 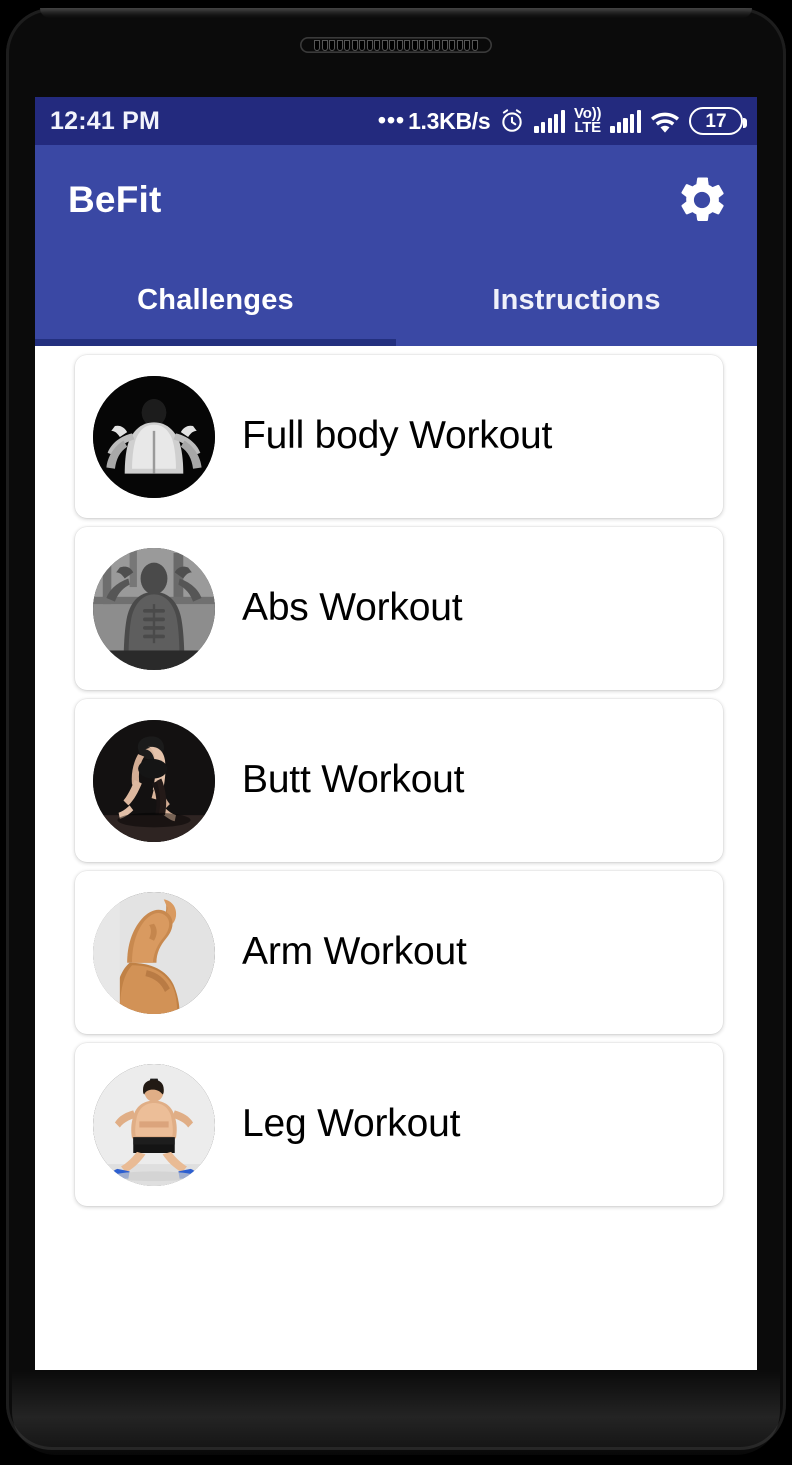 I want to click on challenge-title: Full body Workout, so click(x=397, y=436).